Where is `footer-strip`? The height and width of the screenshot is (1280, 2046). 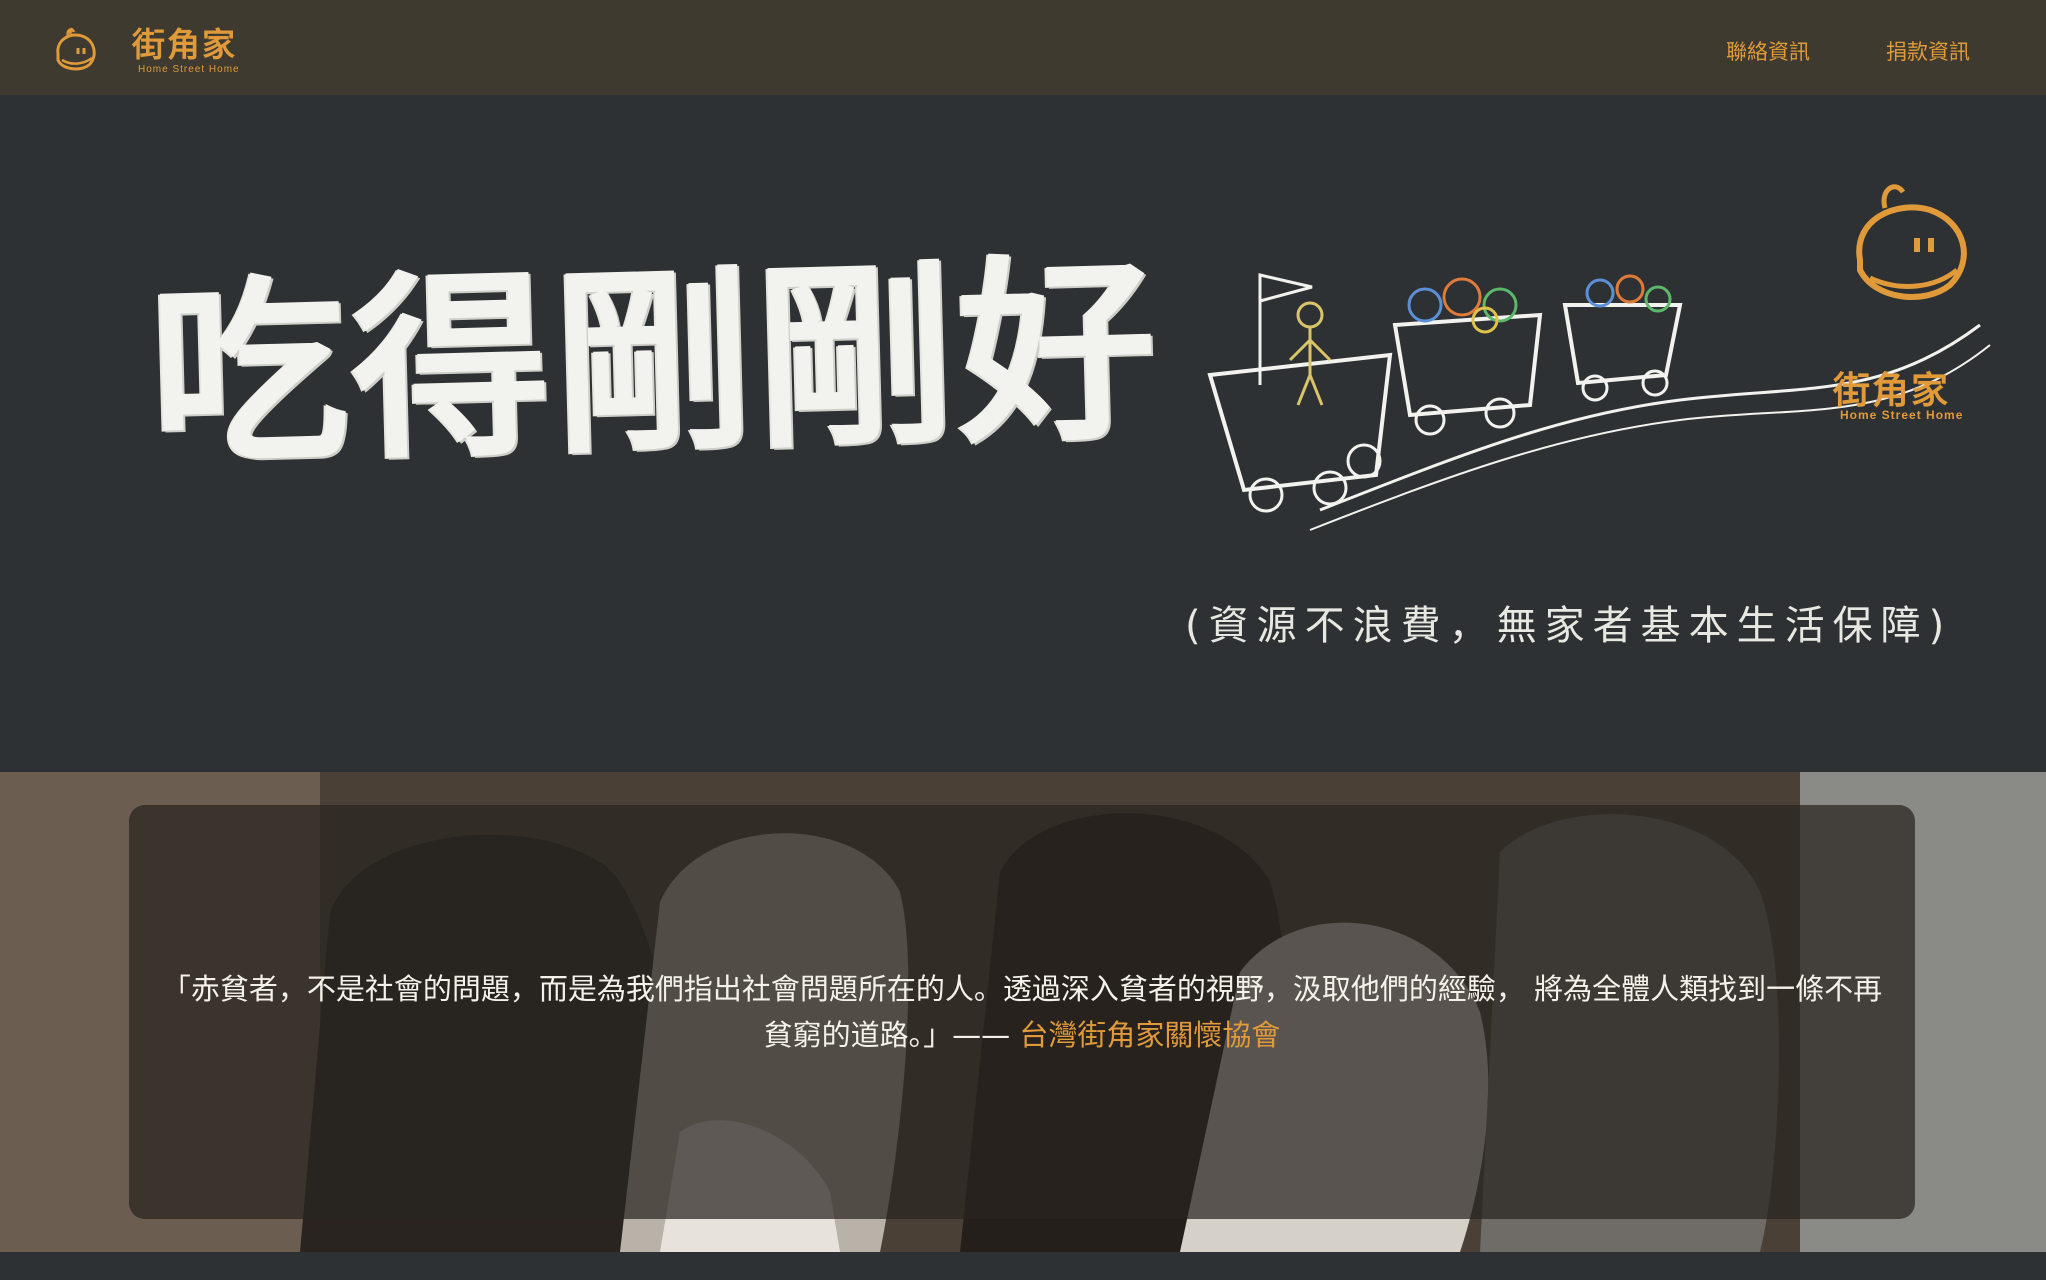 footer-strip is located at coordinates (1023, 1266).